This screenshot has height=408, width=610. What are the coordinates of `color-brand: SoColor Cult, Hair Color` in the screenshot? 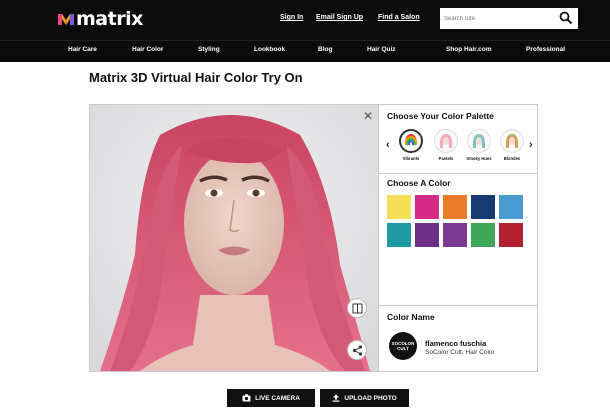 It's located at (460, 352).